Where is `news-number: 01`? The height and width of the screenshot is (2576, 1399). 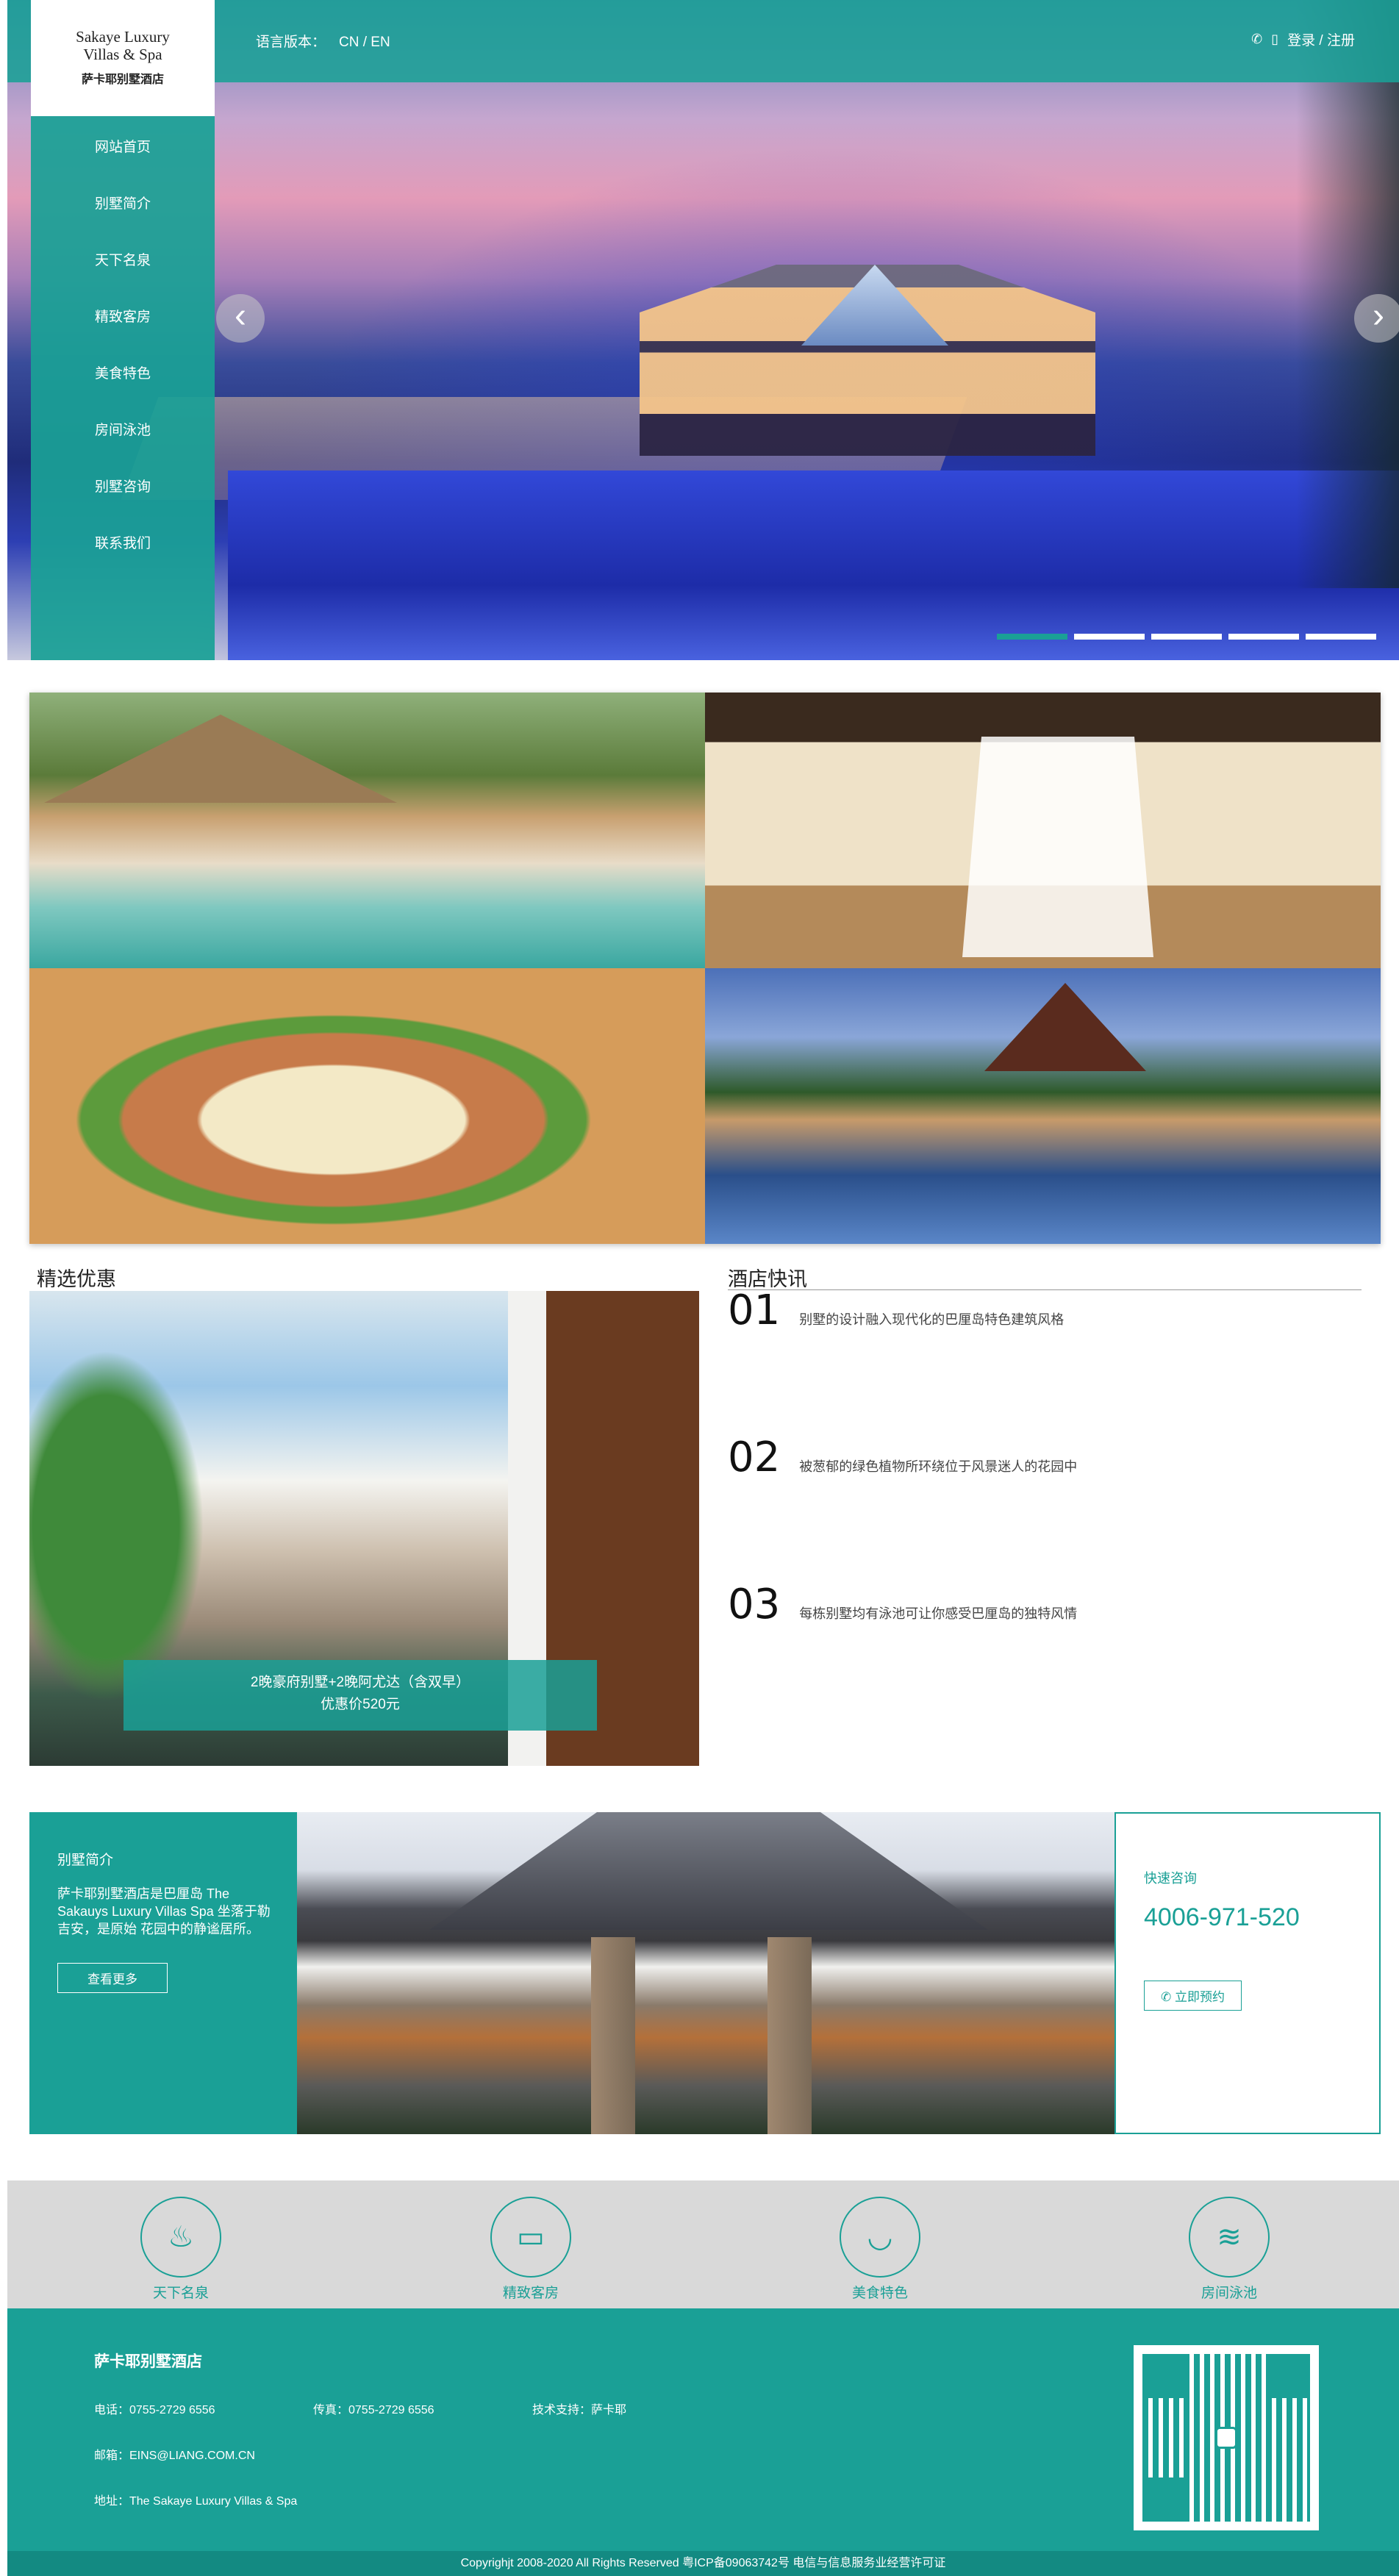 news-number: 01 is located at coordinates (754, 1310).